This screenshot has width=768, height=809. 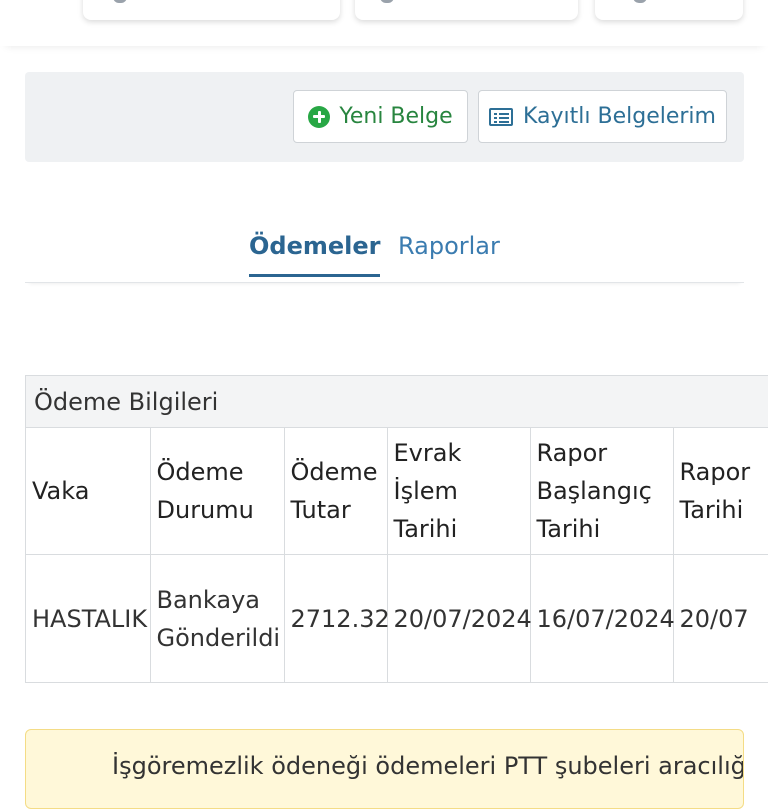 I want to click on column-header: Evrak İşlem Tarihi, so click(x=459, y=491).